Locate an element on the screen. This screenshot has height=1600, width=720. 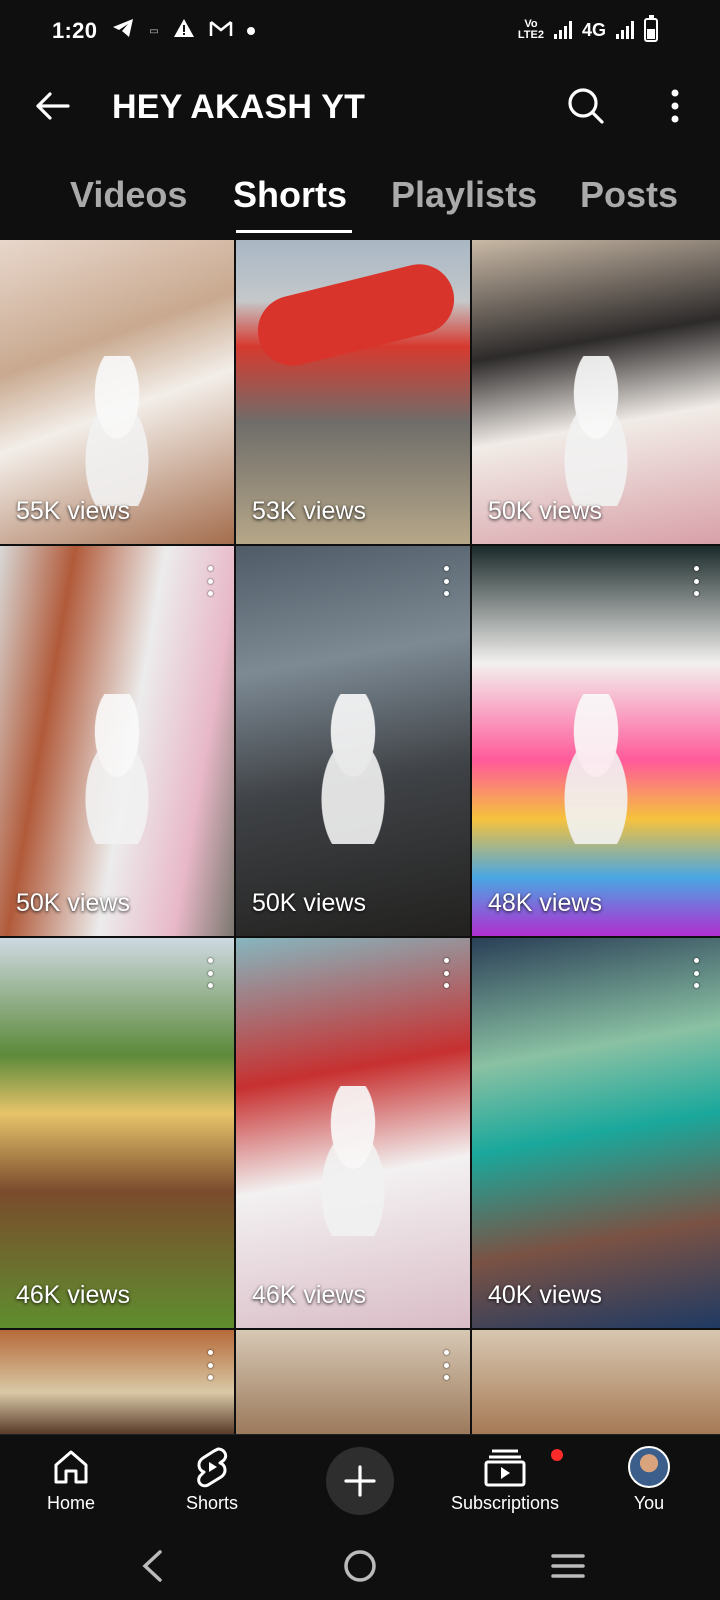
tab-shorts: Shorts is located at coordinates (290, 195).